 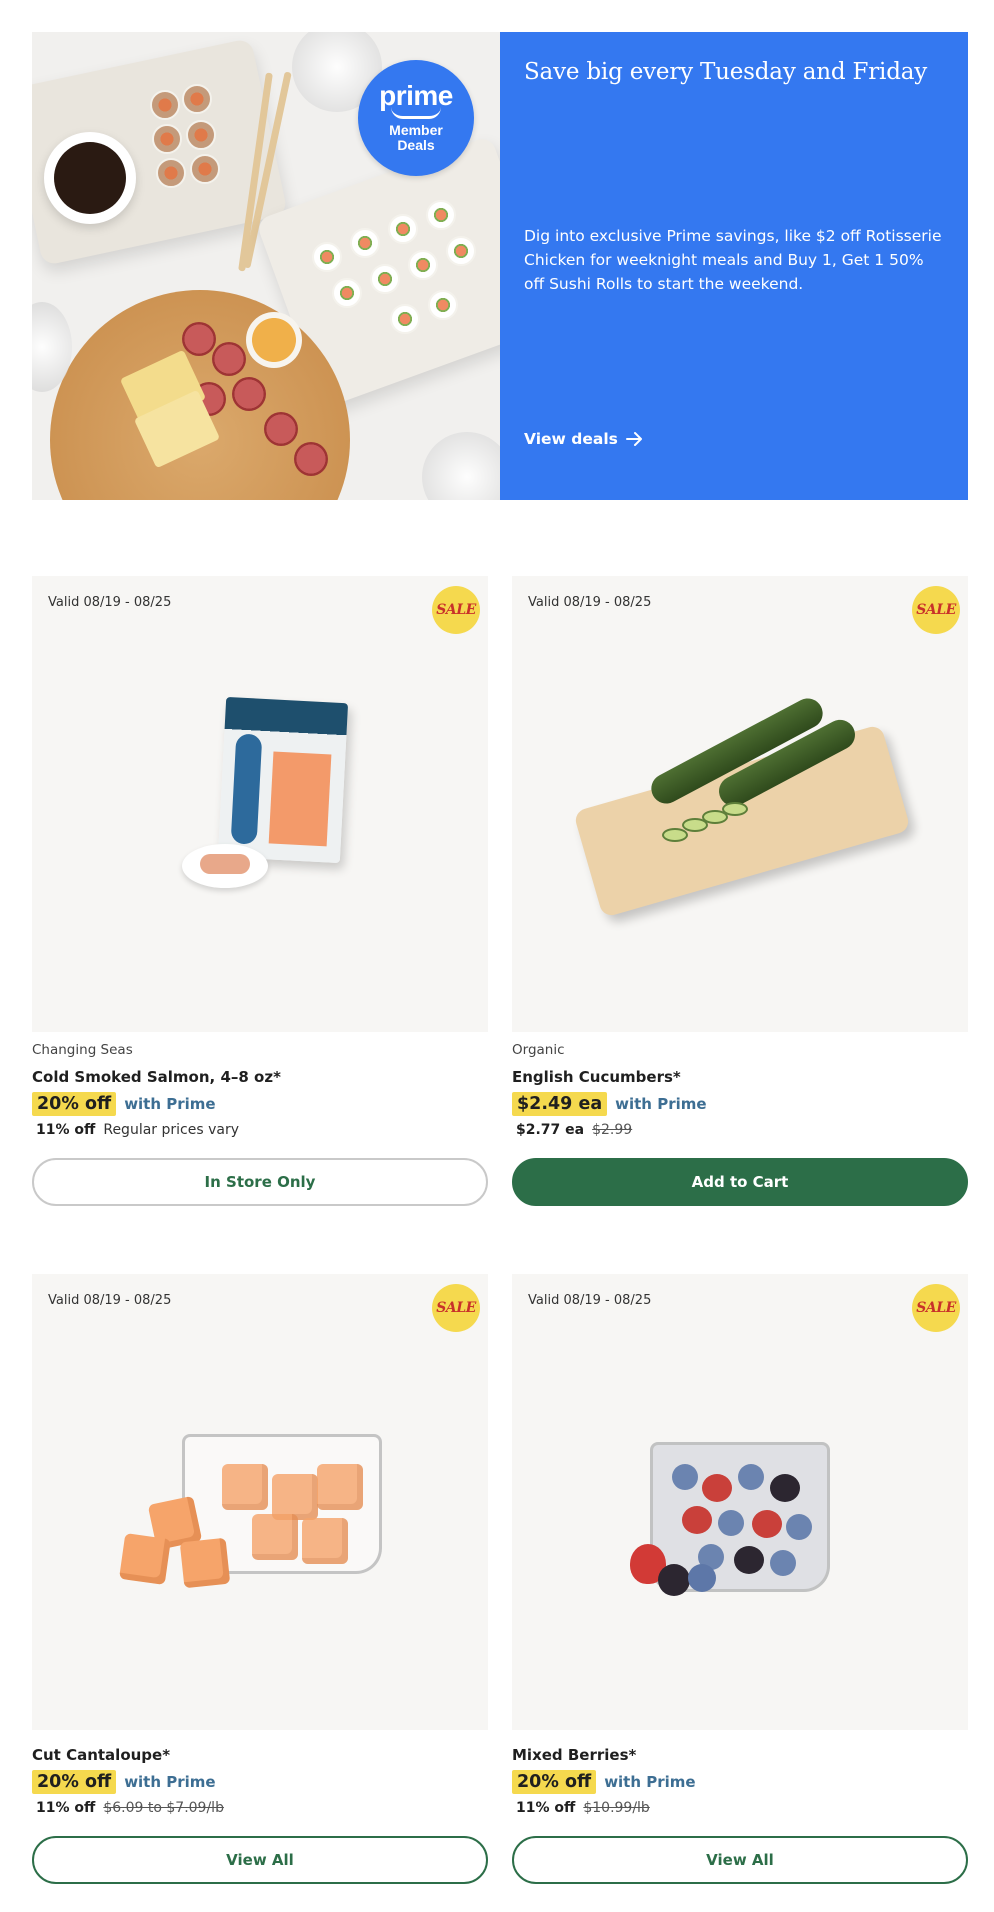 What do you see at coordinates (702, 1578) in the screenshot?
I see `blueberry` at bounding box center [702, 1578].